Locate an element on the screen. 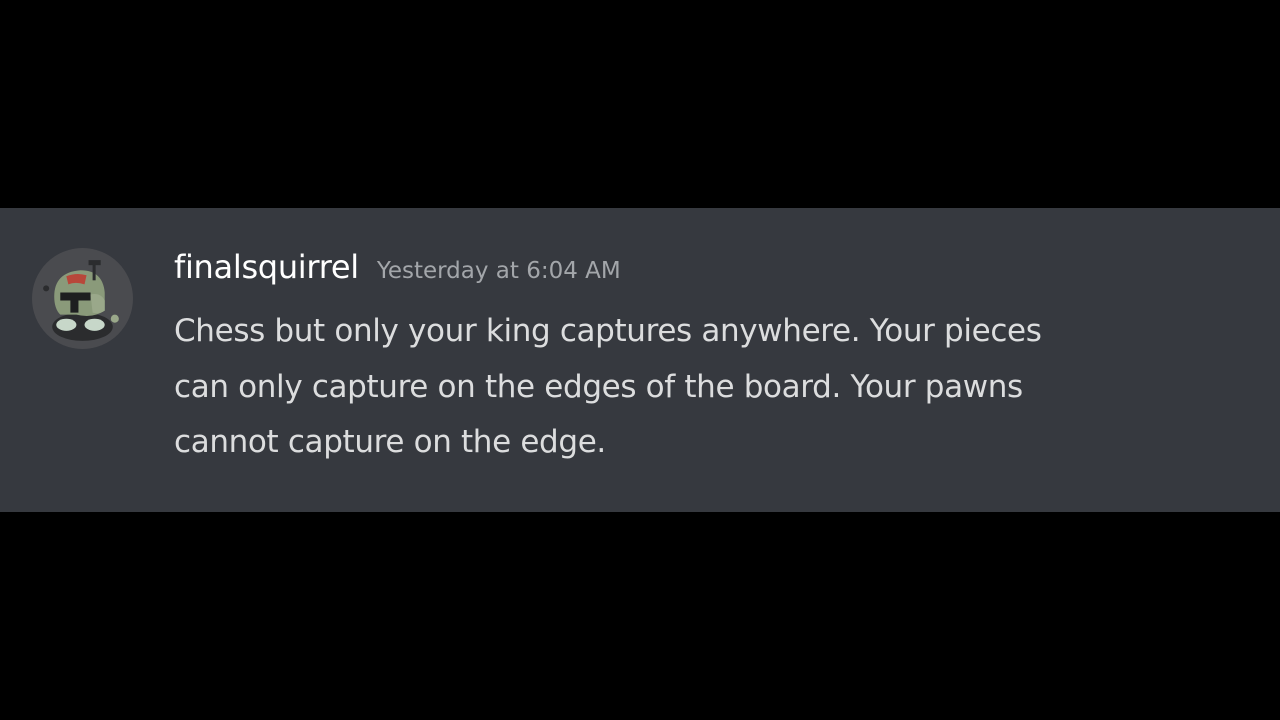 The height and width of the screenshot is (720, 1280). helmet-avatar-icon is located at coordinates (82, 298).